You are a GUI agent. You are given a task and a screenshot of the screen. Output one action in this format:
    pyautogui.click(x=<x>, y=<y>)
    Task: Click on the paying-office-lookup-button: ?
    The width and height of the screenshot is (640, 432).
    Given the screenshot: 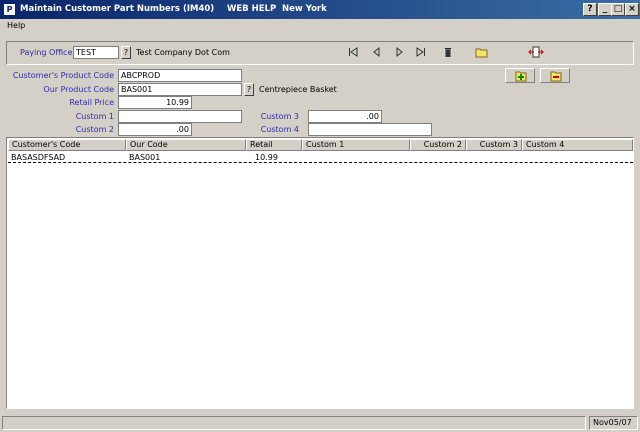 What is the action you would take?
    pyautogui.click(x=126, y=52)
    